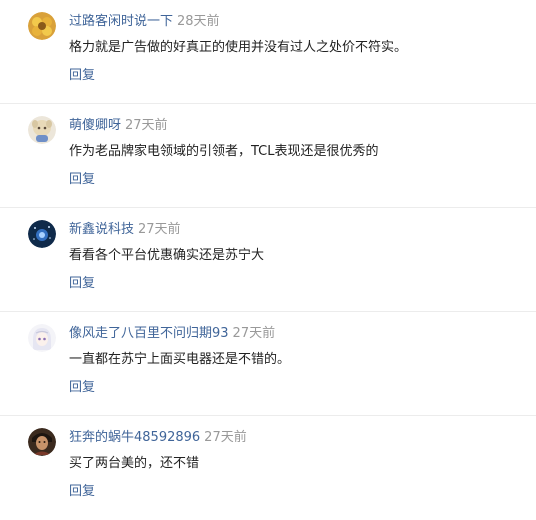  I want to click on flower-avatar-icon, so click(42, 26).